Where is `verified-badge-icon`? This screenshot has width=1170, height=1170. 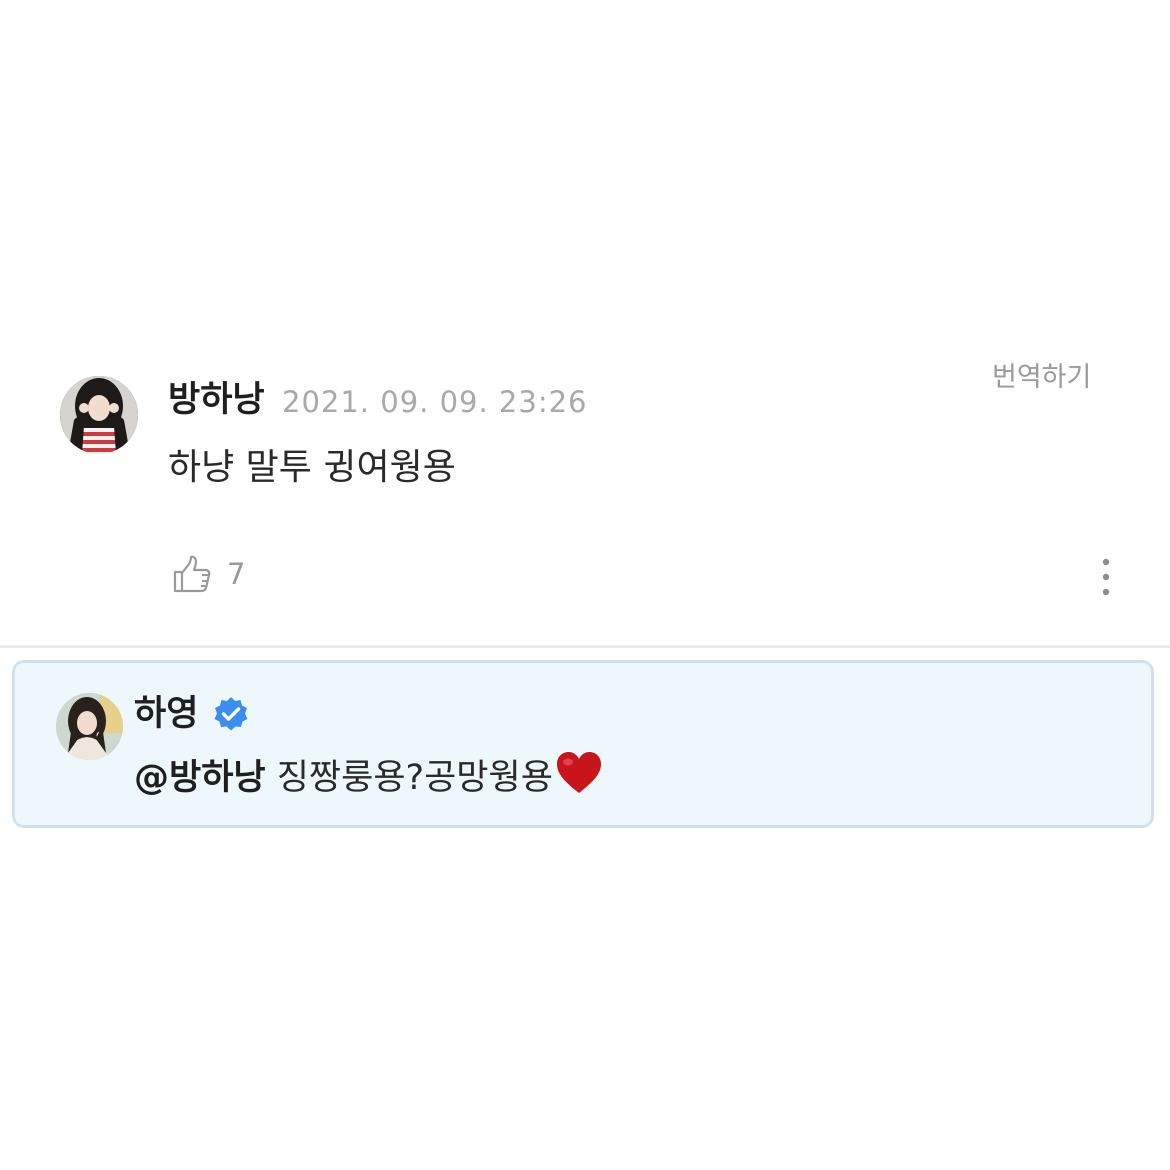 verified-badge-icon is located at coordinates (231, 714).